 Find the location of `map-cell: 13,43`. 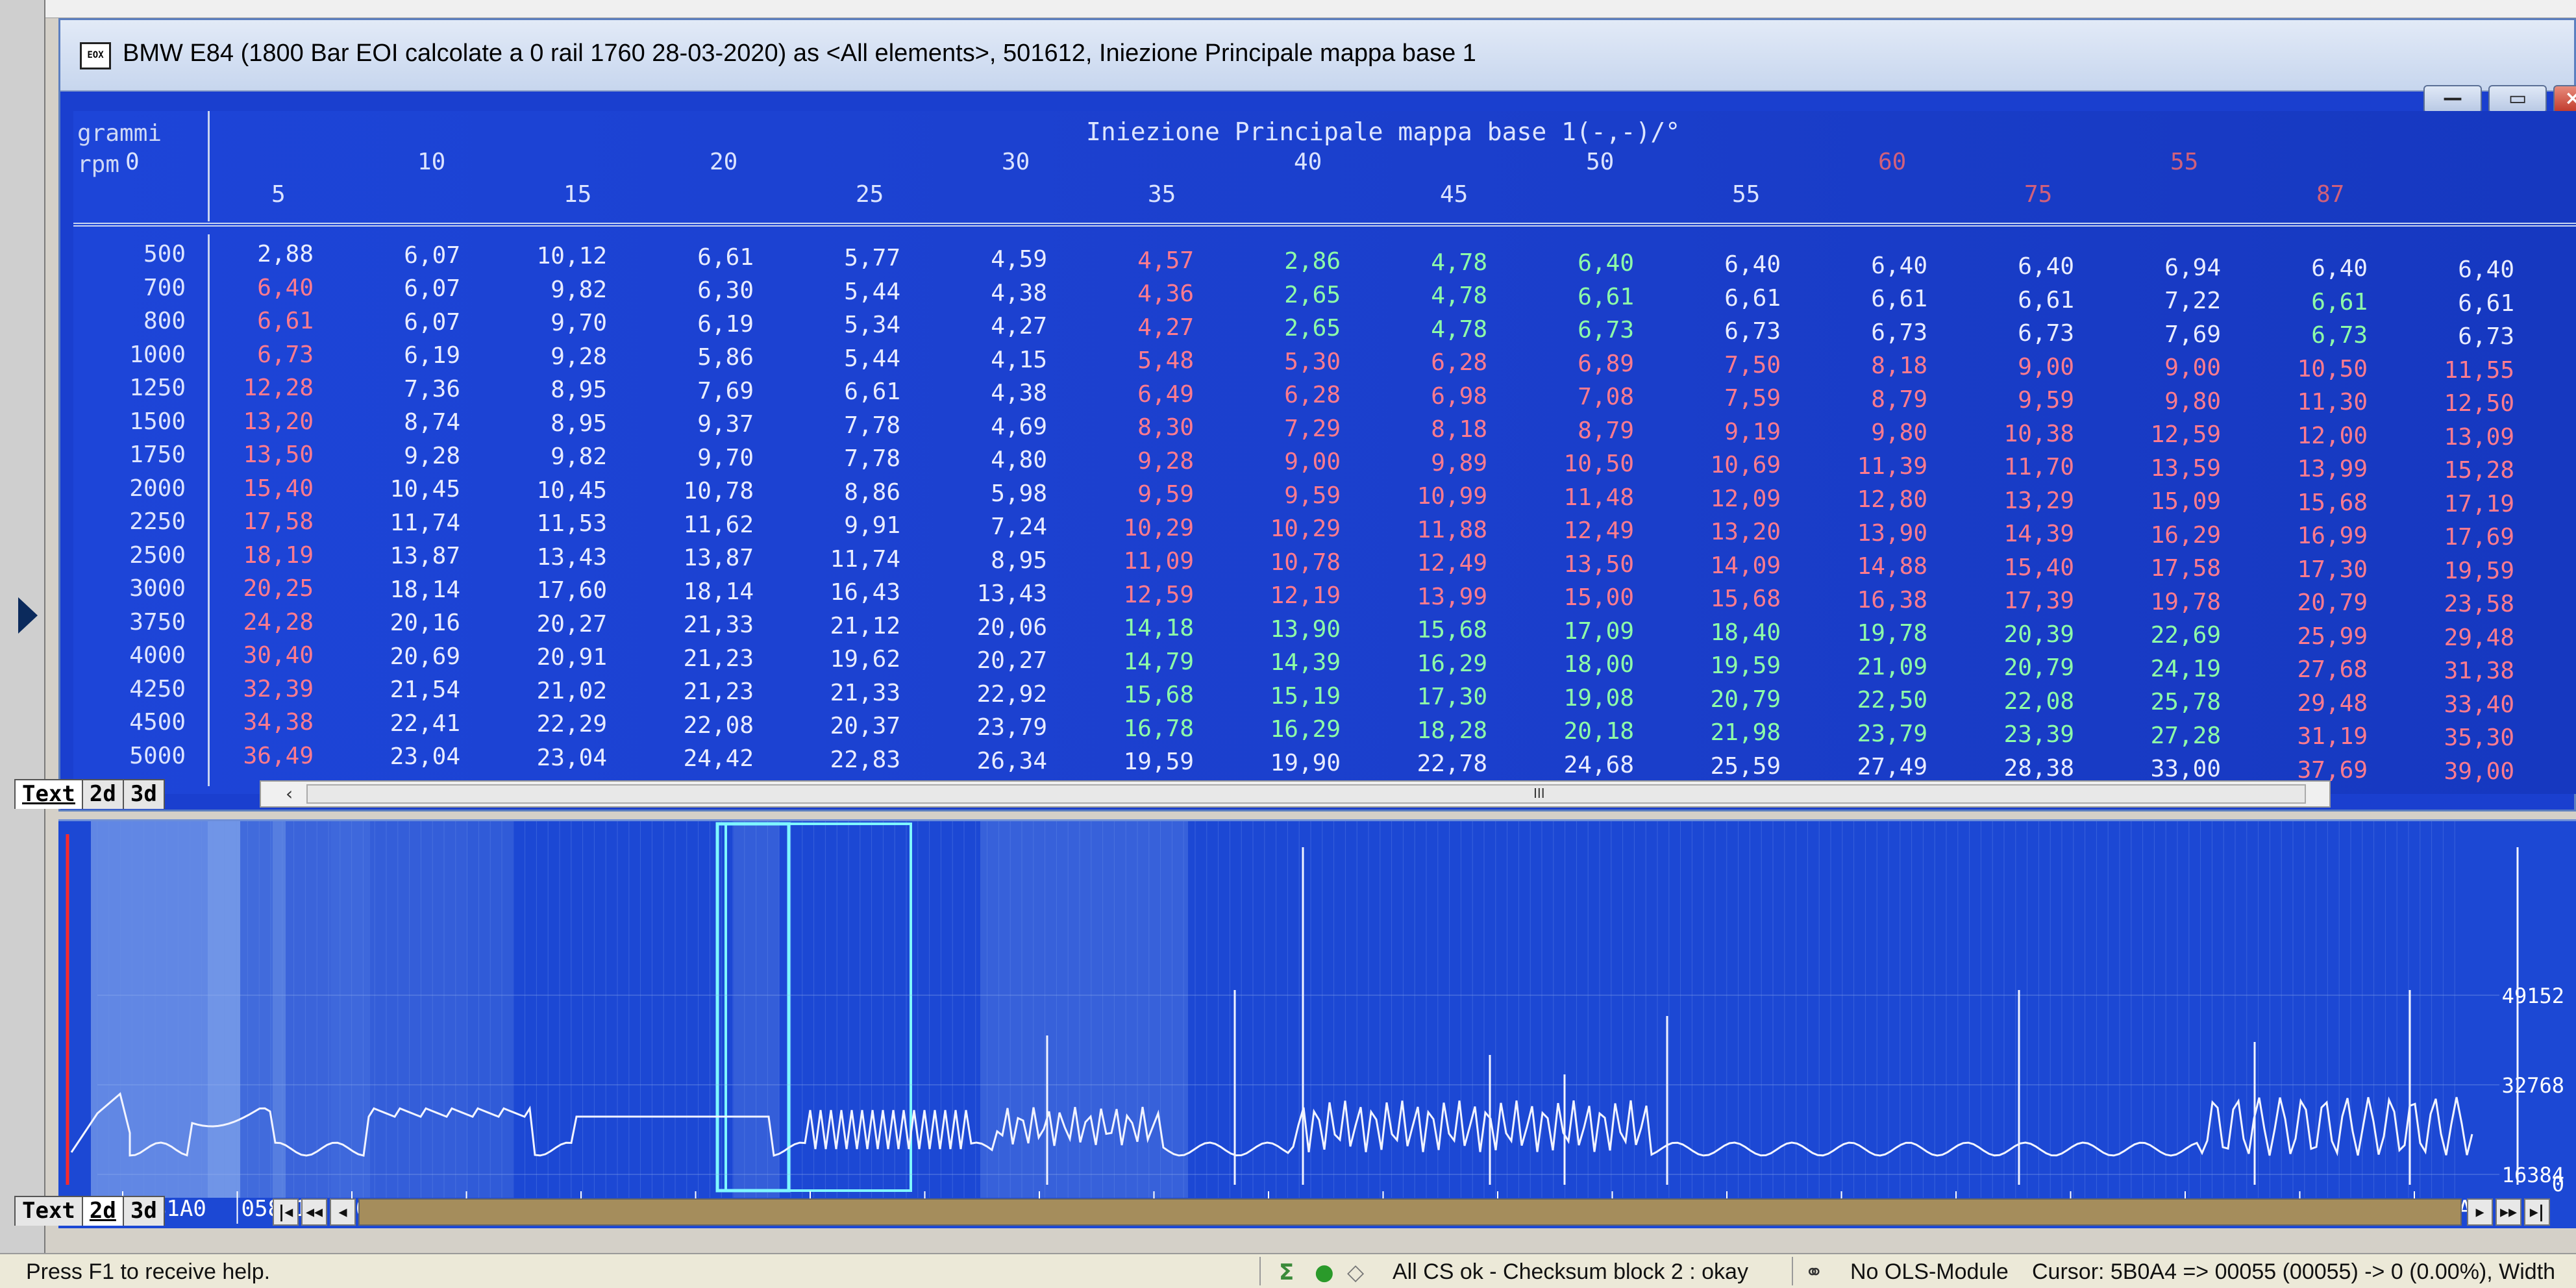

map-cell: 13,43 is located at coordinates (542, 557).